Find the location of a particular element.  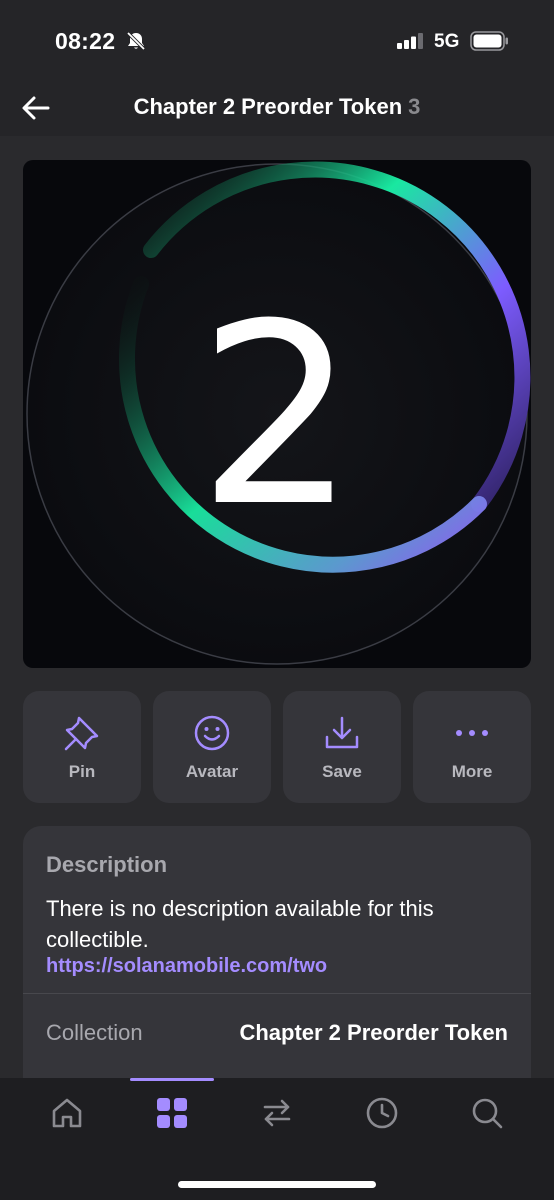

save-label: Save is located at coordinates (342, 771).